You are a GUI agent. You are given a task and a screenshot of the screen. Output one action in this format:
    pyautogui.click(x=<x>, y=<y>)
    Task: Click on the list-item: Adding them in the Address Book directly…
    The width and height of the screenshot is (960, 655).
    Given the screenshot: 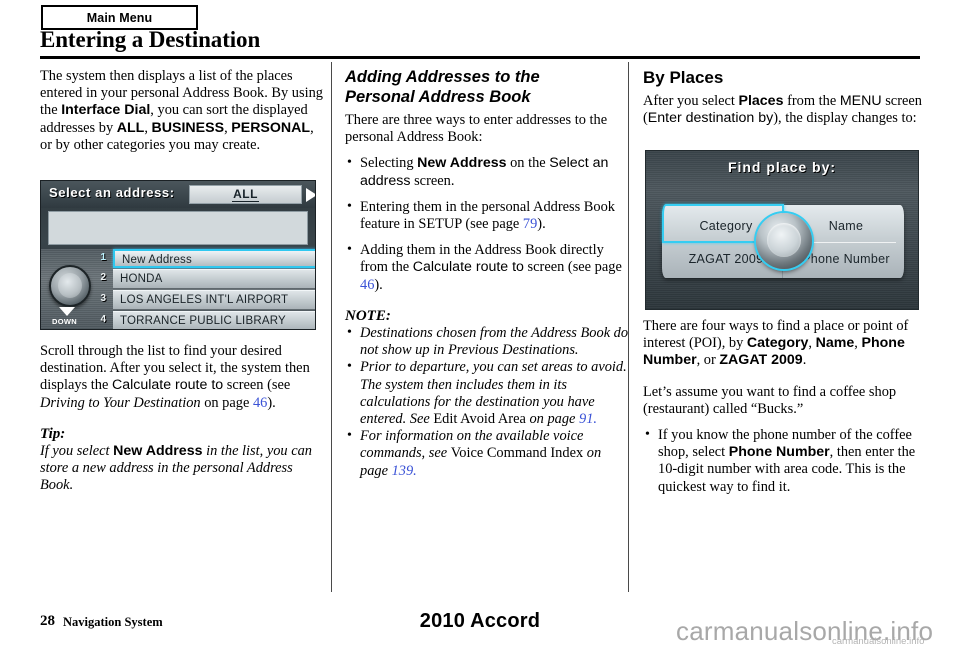 What is the action you would take?
    pyautogui.click(x=487, y=267)
    